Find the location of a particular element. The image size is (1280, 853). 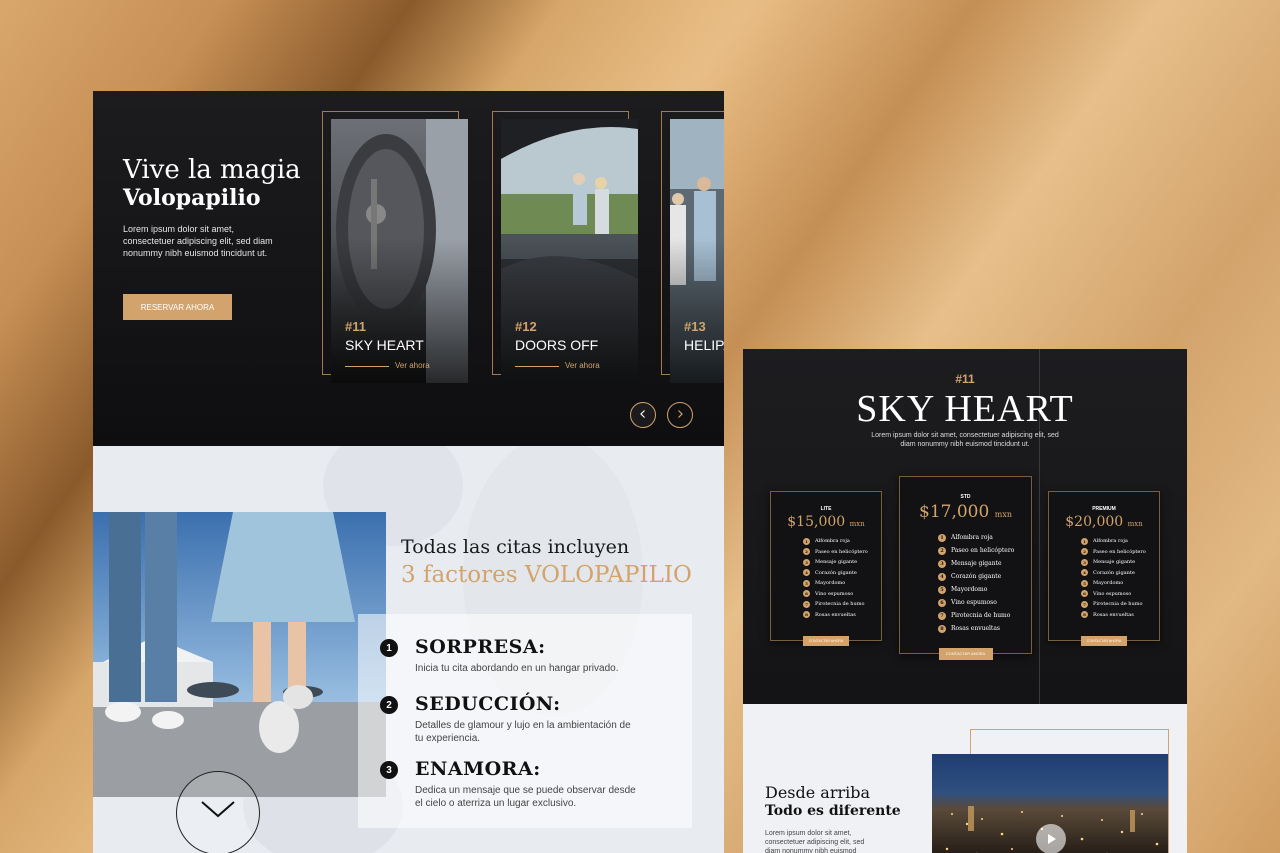

couple-photo is located at coordinates (239, 654).